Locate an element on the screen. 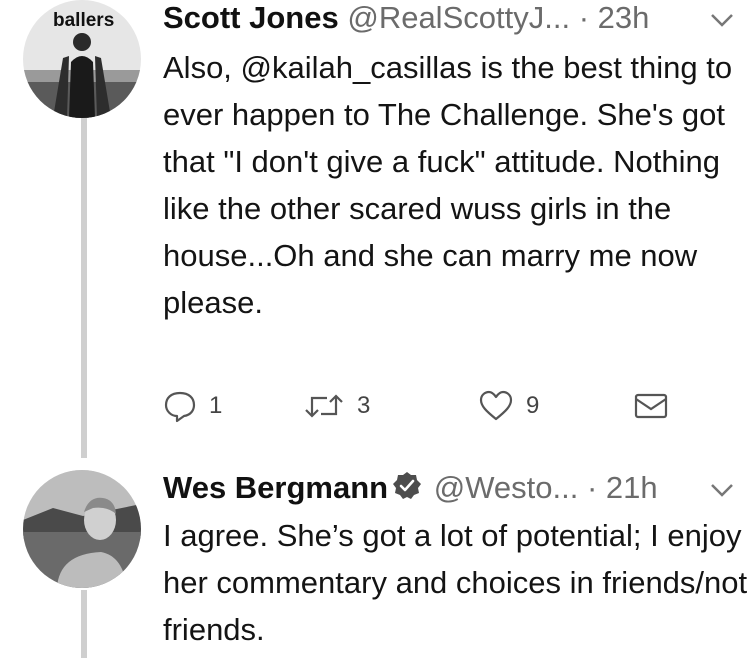  reply-button: 1 is located at coordinates (192, 406).